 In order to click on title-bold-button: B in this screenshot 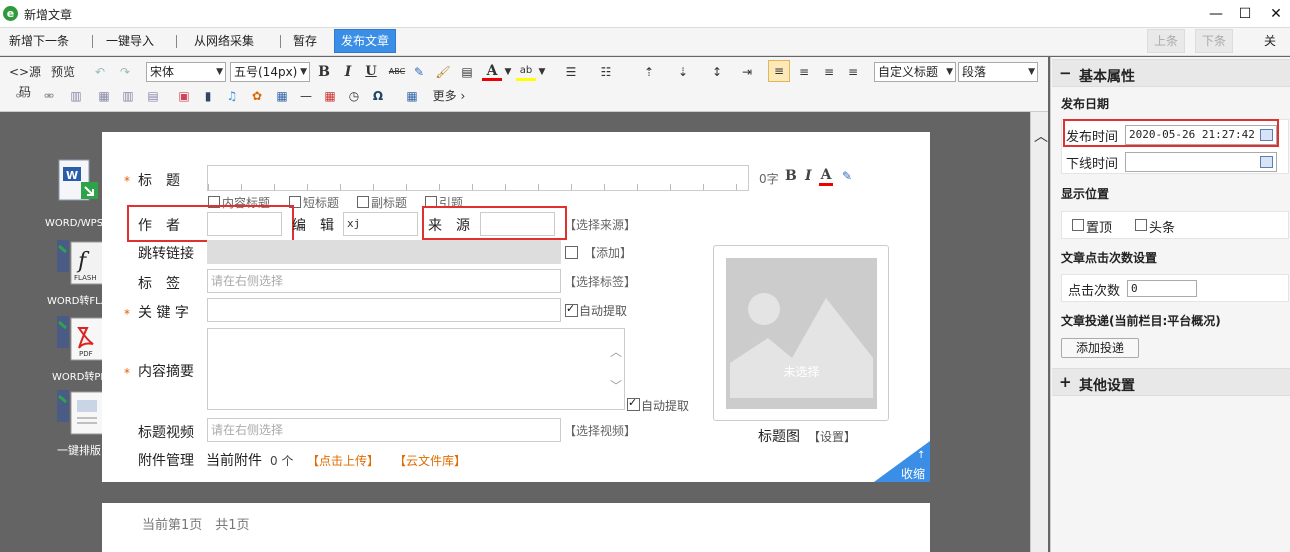, I will do `click(791, 176)`.